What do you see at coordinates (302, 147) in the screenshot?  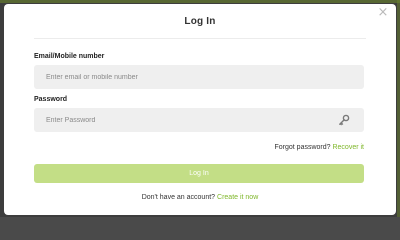 I see `forgot-password-text: Forgot password?` at bounding box center [302, 147].